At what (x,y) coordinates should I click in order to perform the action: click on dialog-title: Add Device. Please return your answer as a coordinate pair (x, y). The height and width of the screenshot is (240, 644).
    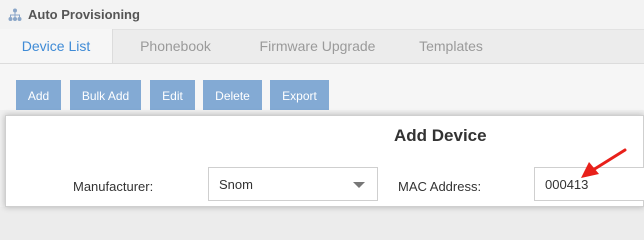
    Looking at the image, I should click on (440, 135).